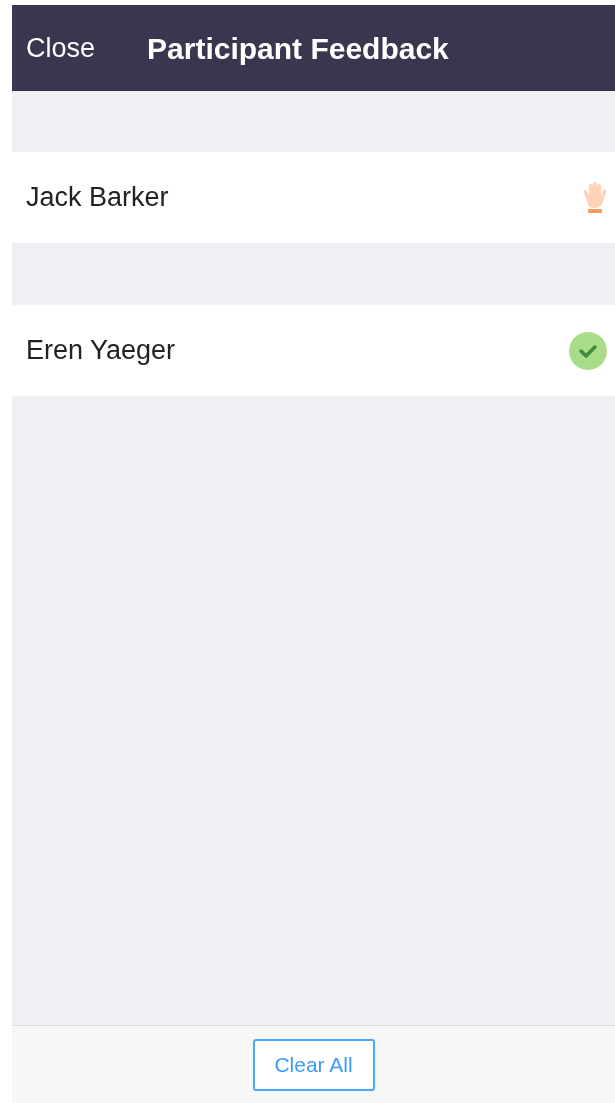 The height and width of the screenshot is (1103, 615). I want to click on raised-hand-icon, so click(594, 197).